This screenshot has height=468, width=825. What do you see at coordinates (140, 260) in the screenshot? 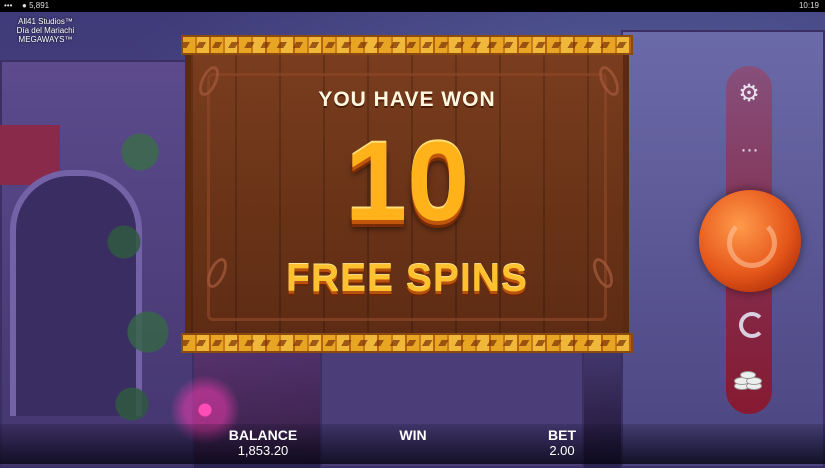
I see `vine-decoration` at bounding box center [140, 260].